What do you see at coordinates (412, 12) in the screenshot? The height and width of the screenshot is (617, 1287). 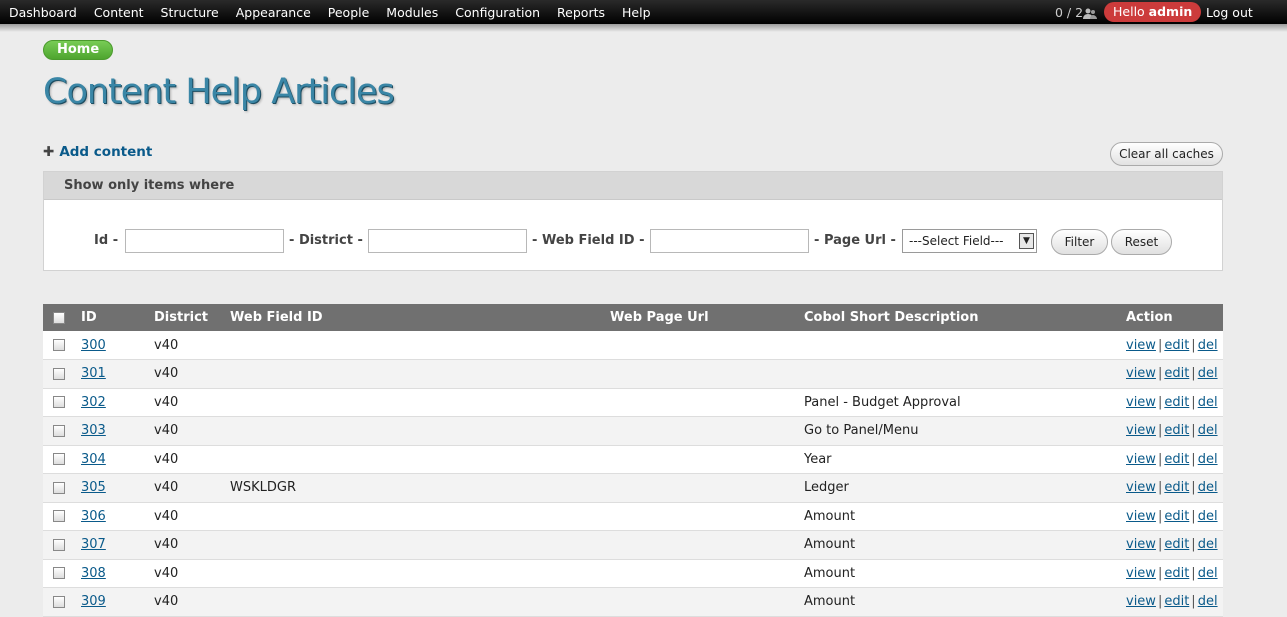 I see `menu-item-modules: Modules` at bounding box center [412, 12].